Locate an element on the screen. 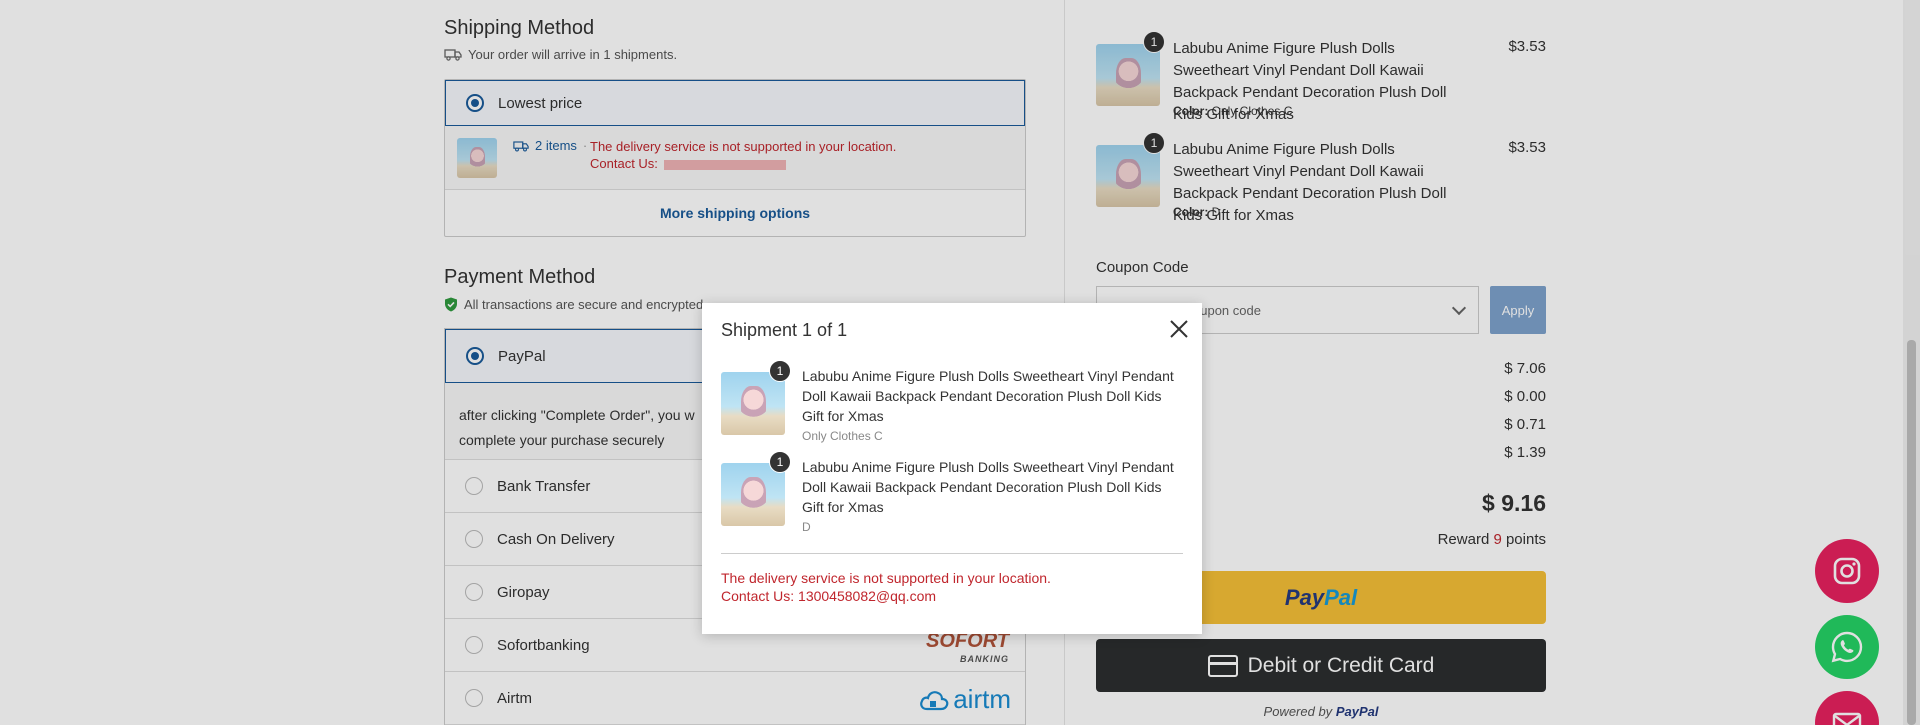 The width and height of the screenshot is (1920, 725). modal-item-variant: Only Clothes C is located at coordinates (842, 436).